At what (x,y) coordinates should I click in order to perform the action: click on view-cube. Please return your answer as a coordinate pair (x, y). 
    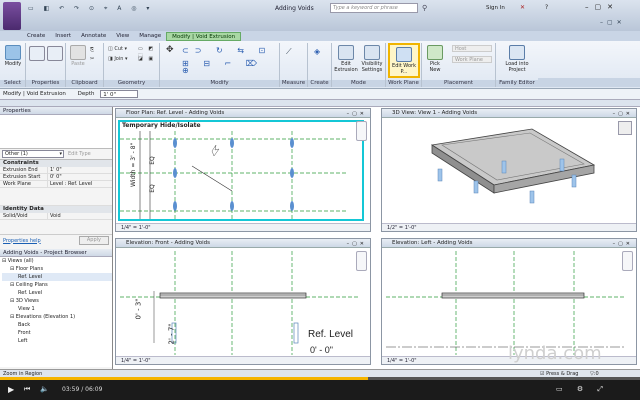
    Looking at the image, I should click on (625, 128).